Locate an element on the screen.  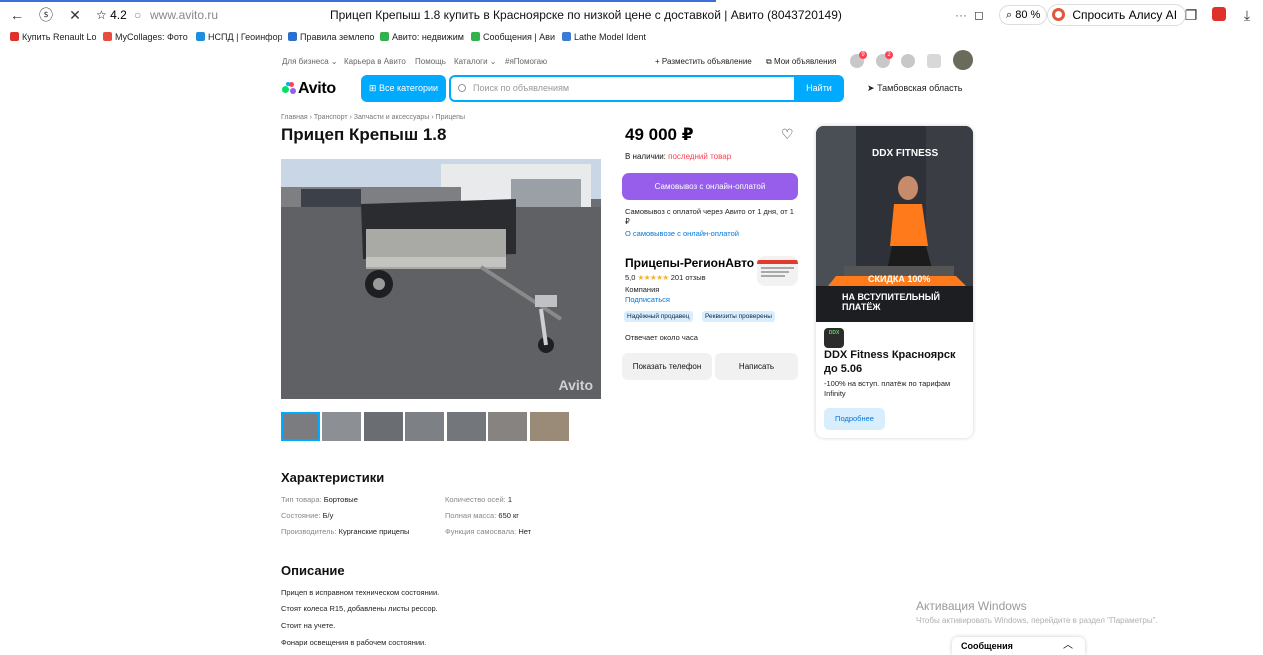
bookmark-item: Купить Renault Lo is located at coordinates (53, 37).